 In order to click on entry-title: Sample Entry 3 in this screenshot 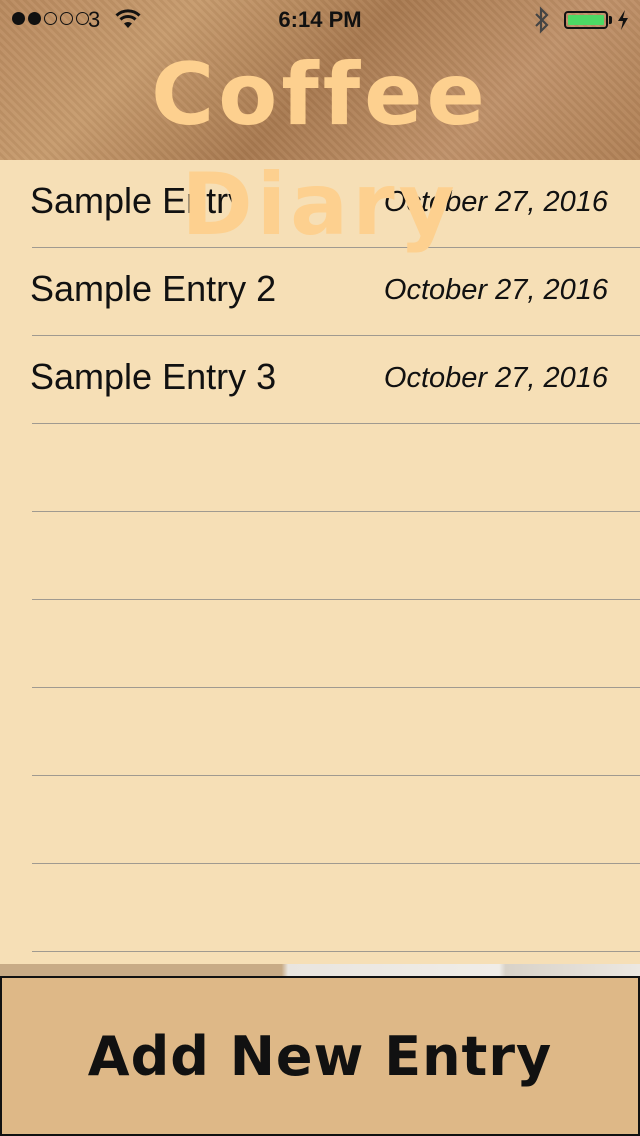, I will do `click(153, 376)`.